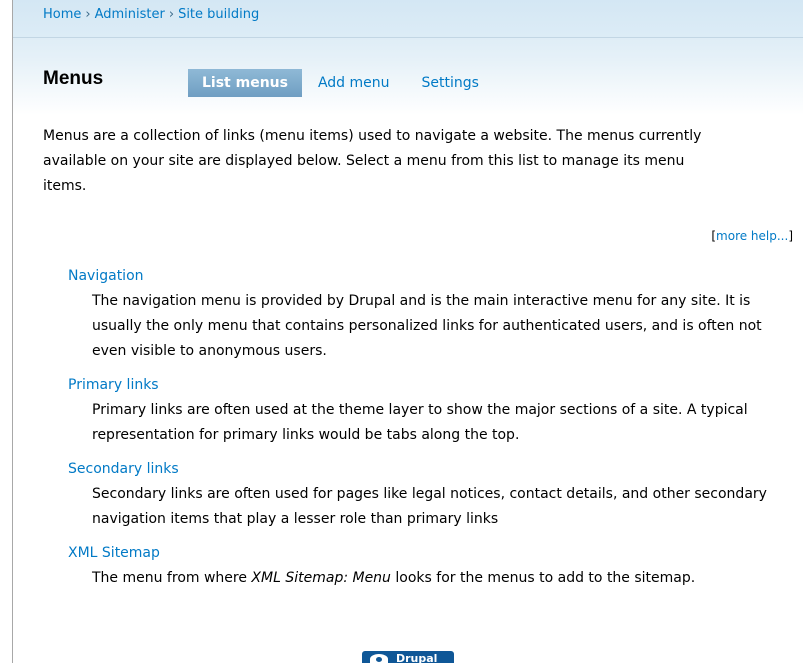 The width and height of the screenshot is (803, 663). I want to click on menu-link-primary-links: Primary links, so click(433, 385).